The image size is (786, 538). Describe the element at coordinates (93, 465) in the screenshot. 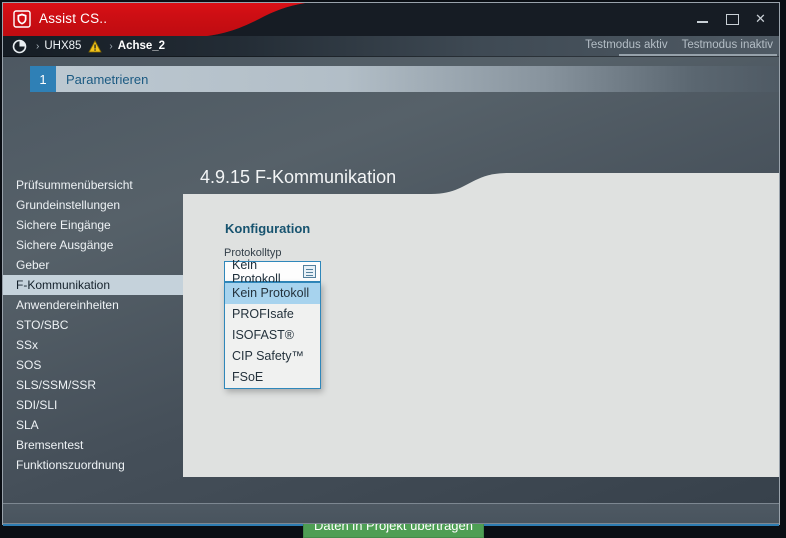

I see `sidebar-item-funktionszuordnung: Funktionszuordnung` at that location.